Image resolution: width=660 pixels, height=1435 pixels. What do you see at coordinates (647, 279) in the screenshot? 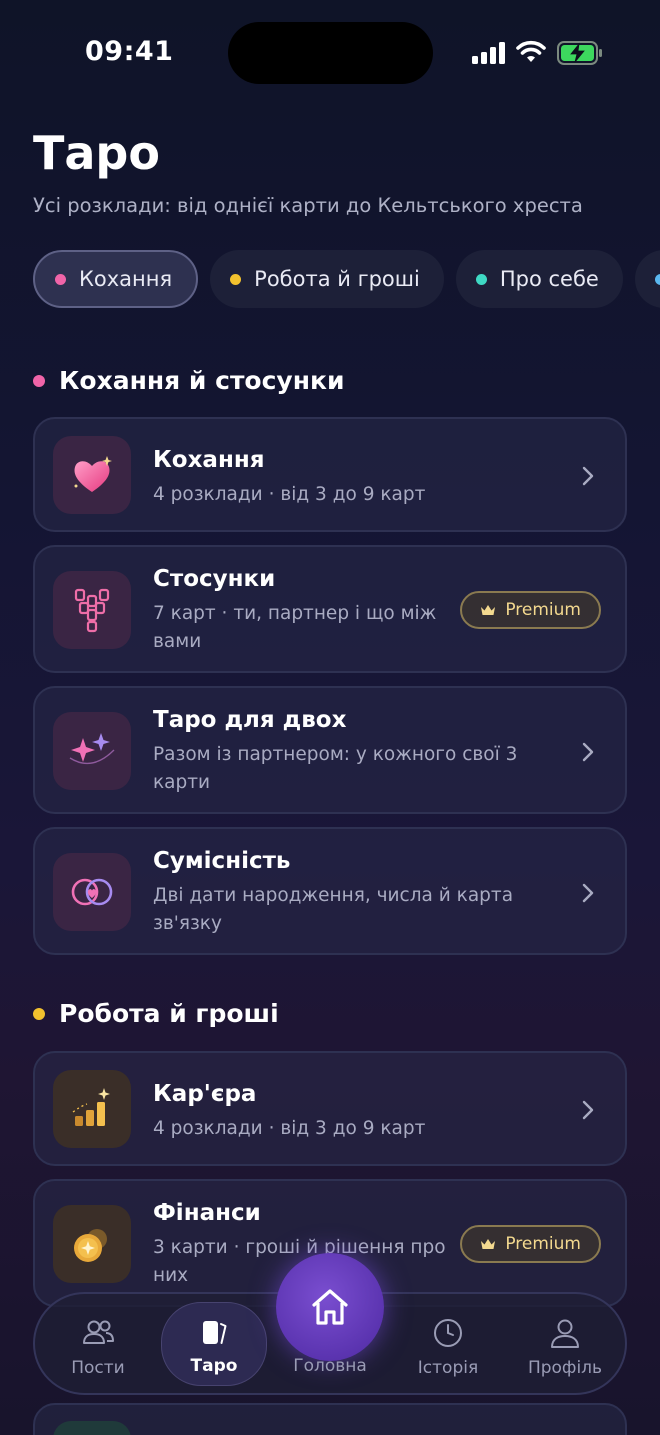
I see `filter-chip-more` at bounding box center [647, 279].